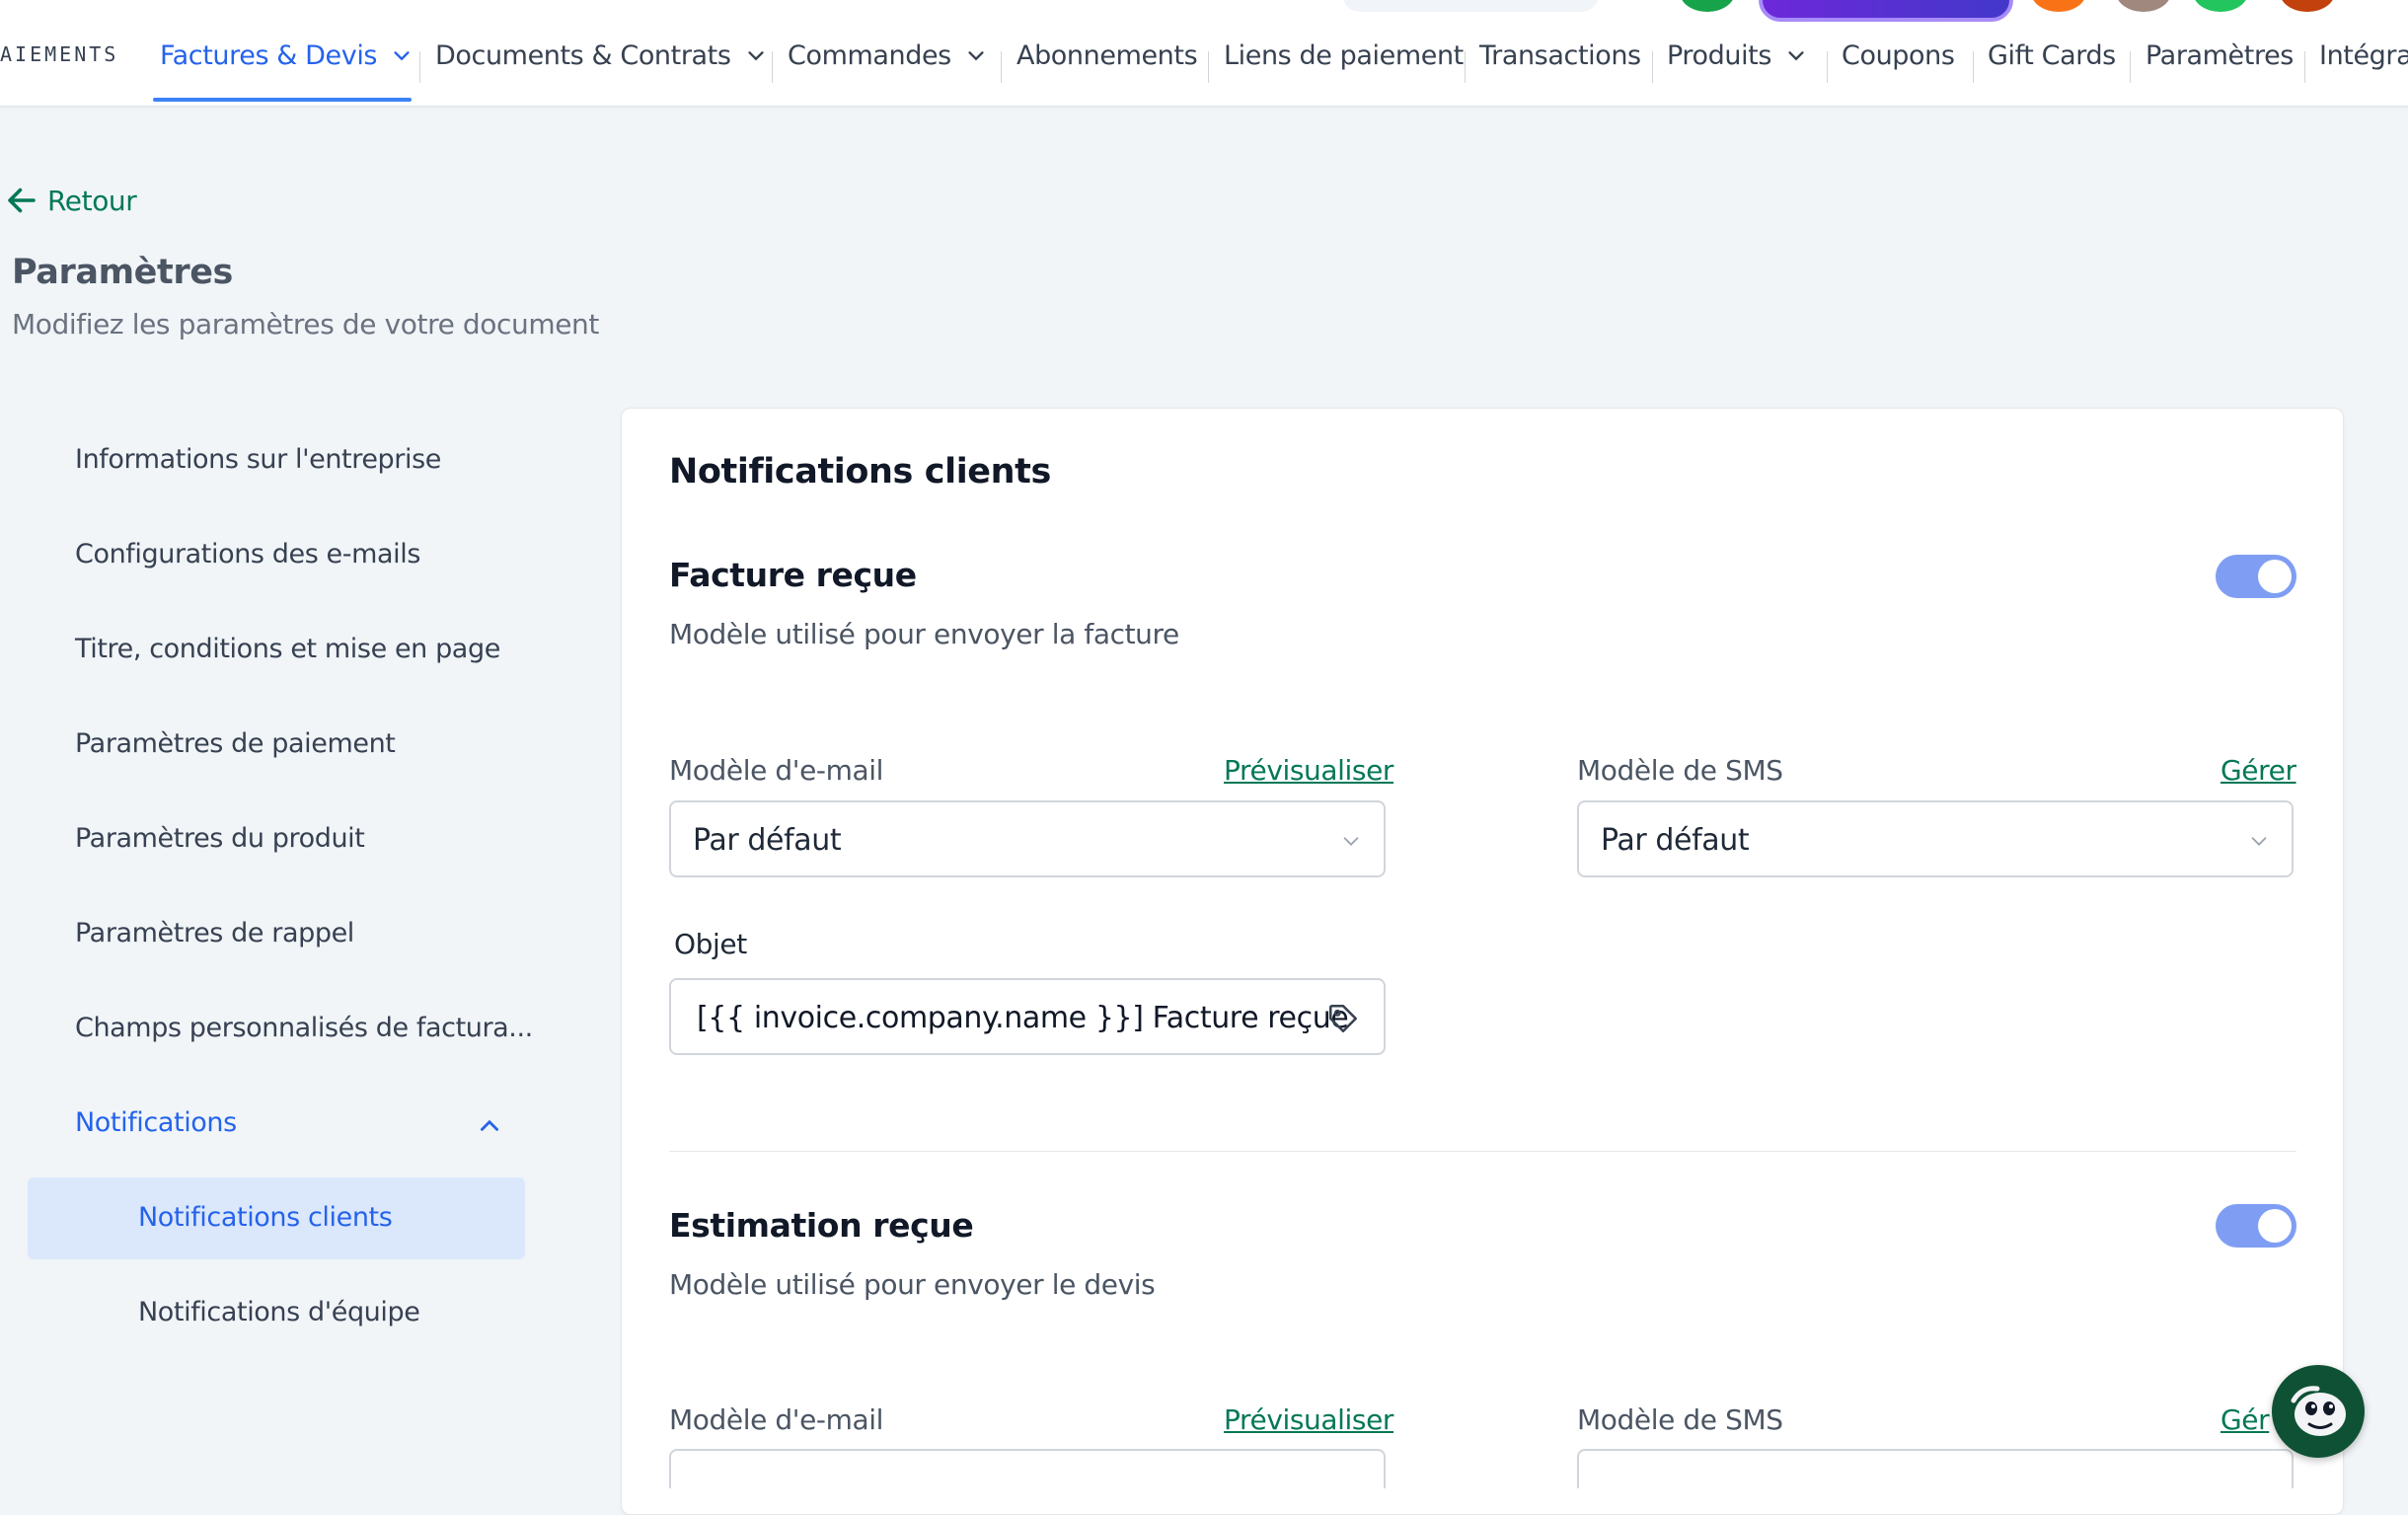  What do you see at coordinates (236, 743) in the screenshot?
I see `sidebar-item-payment-settings: Paramètres de paiement` at bounding box center [236, 743].